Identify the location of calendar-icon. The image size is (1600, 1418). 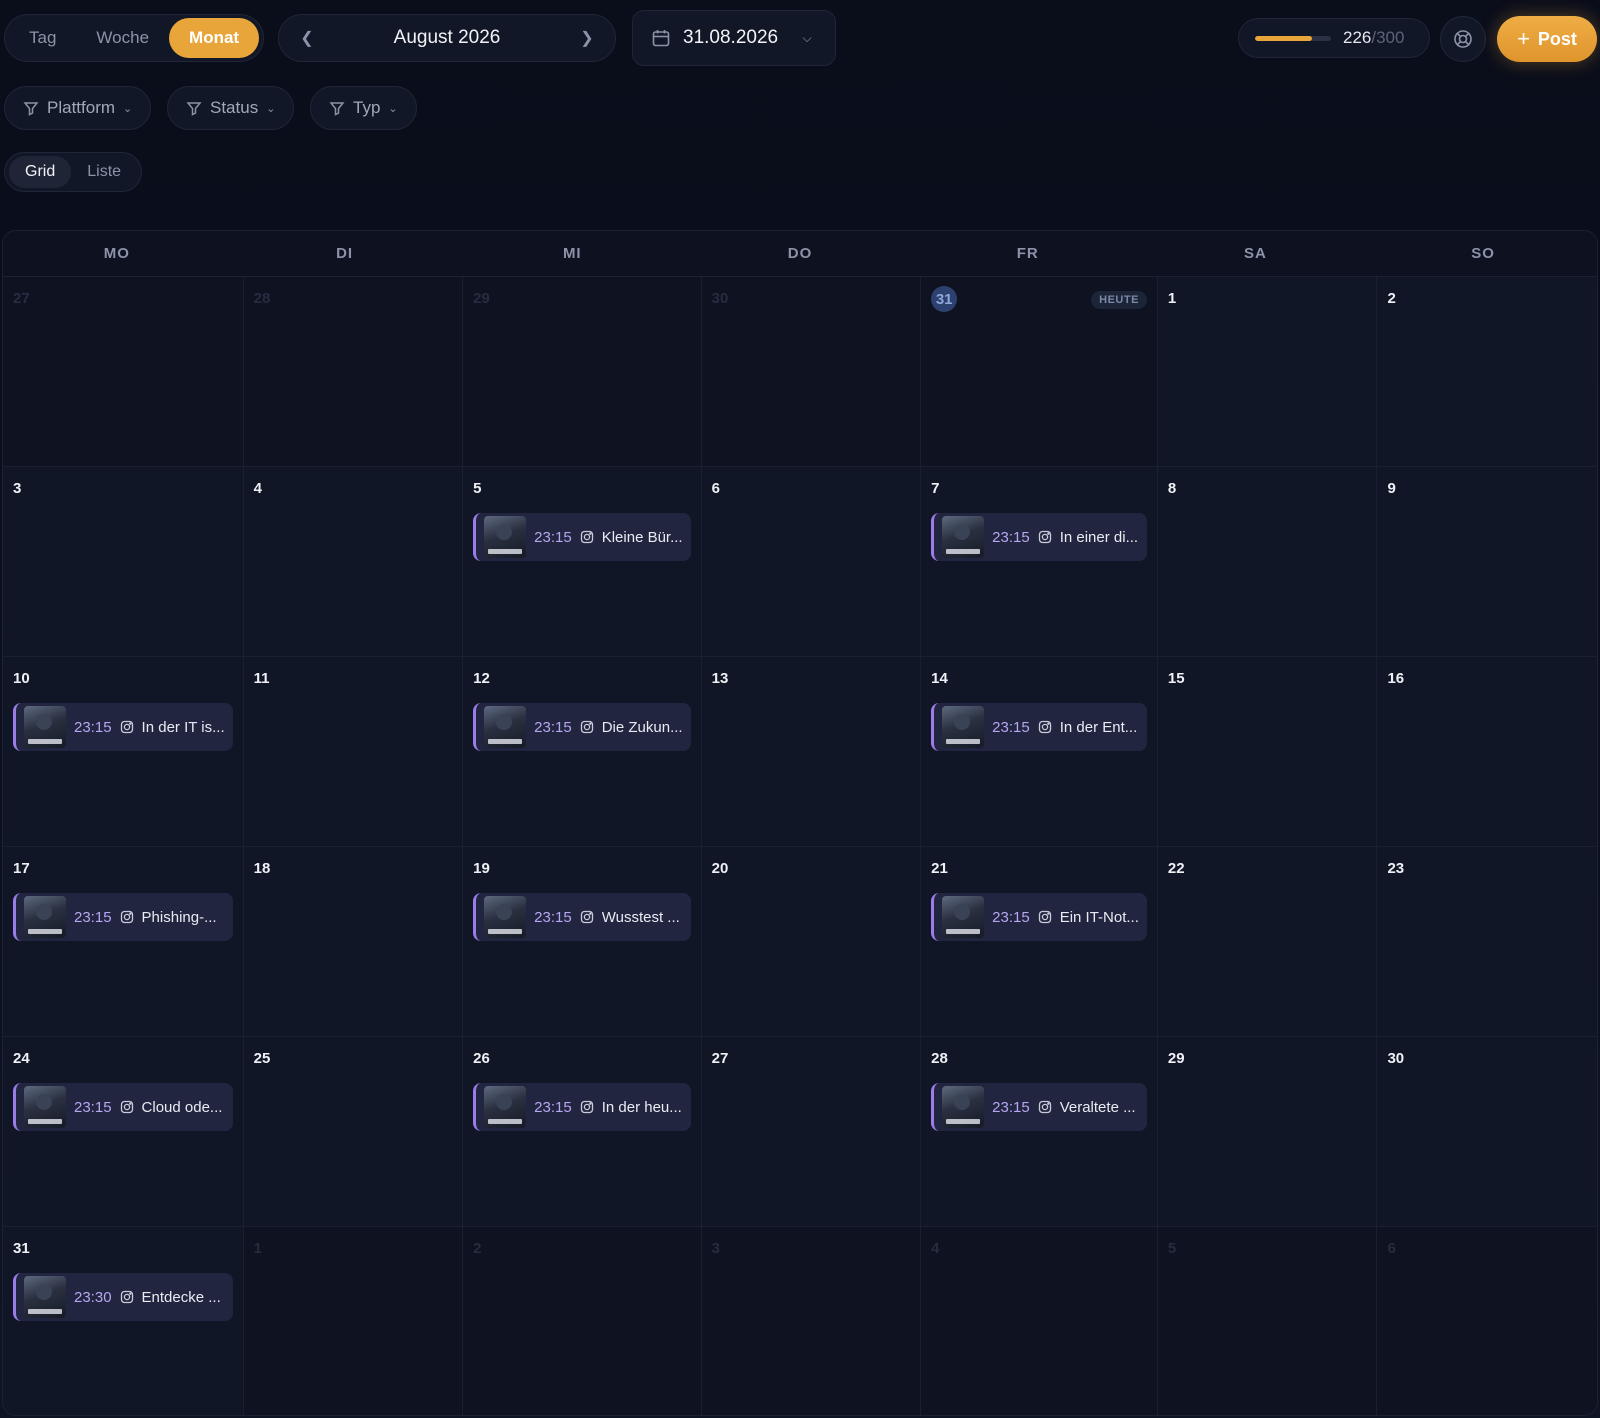
(661, 38).